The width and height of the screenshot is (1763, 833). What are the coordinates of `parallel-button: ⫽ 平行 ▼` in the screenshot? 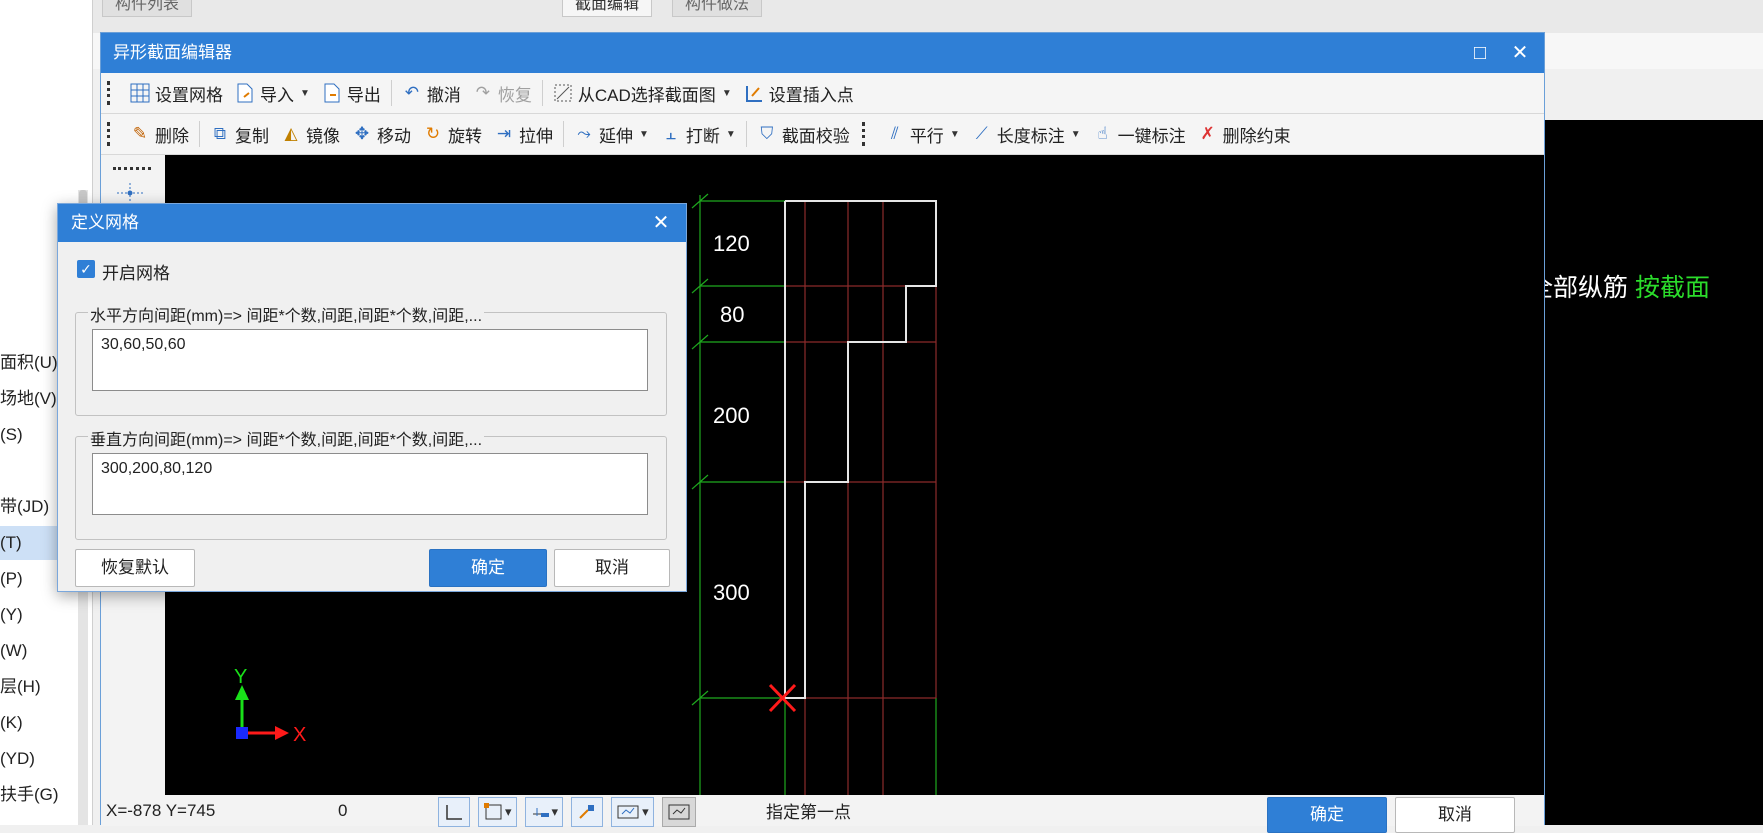 It's located at (922, 134).